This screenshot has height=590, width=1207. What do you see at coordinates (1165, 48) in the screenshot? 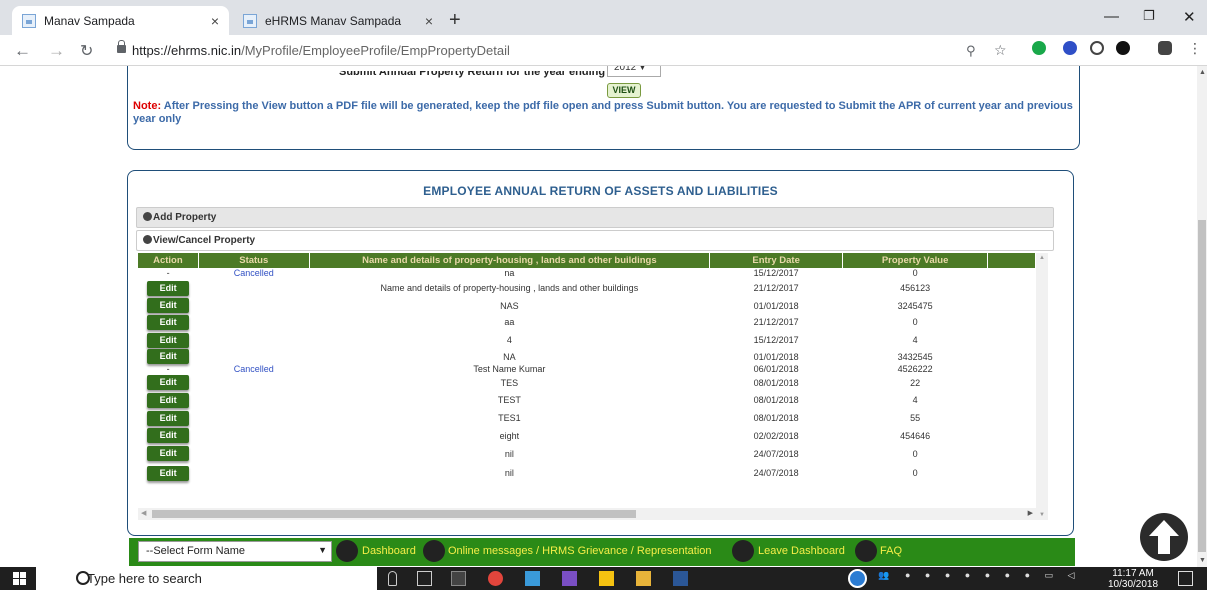
I see `profile-avatar` at bounding box center [1165, 48].